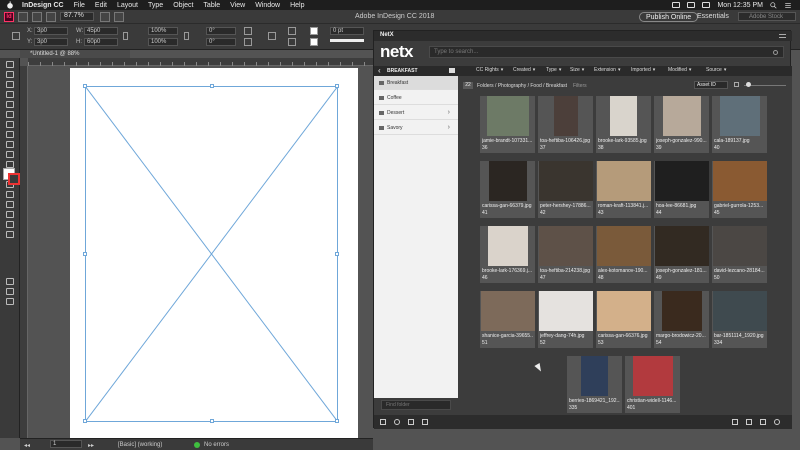 Image resolution: width=800 pixels, height=450 pixels. What do you see at coordinates (577, 70) in the screenshot?
I see `filter-size: Size ▾` at bounding box center [577, 70].